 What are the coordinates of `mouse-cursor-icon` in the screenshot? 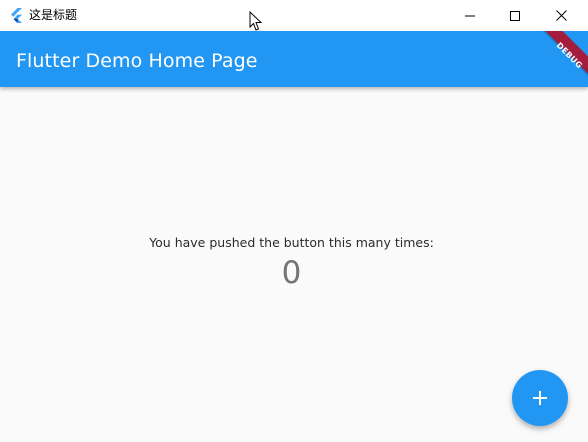 It's located at (256, 21).